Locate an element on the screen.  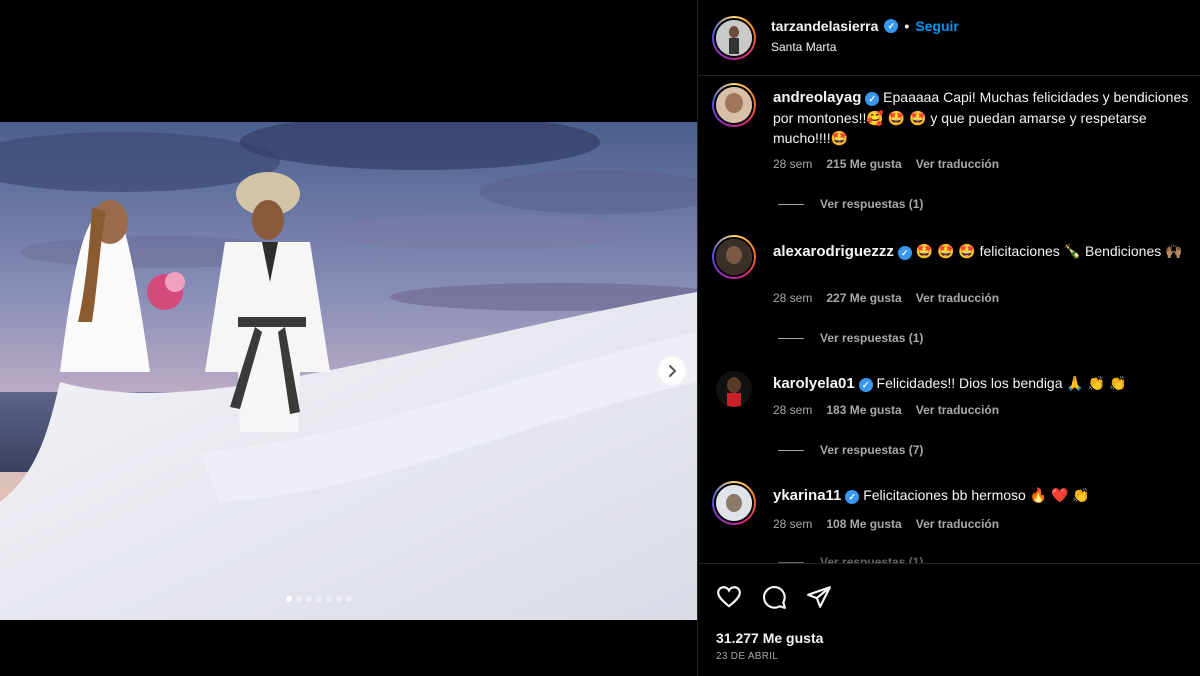
author-row: tarzandelasierra ✓ • Seguir is located at coordinates (865, 26).